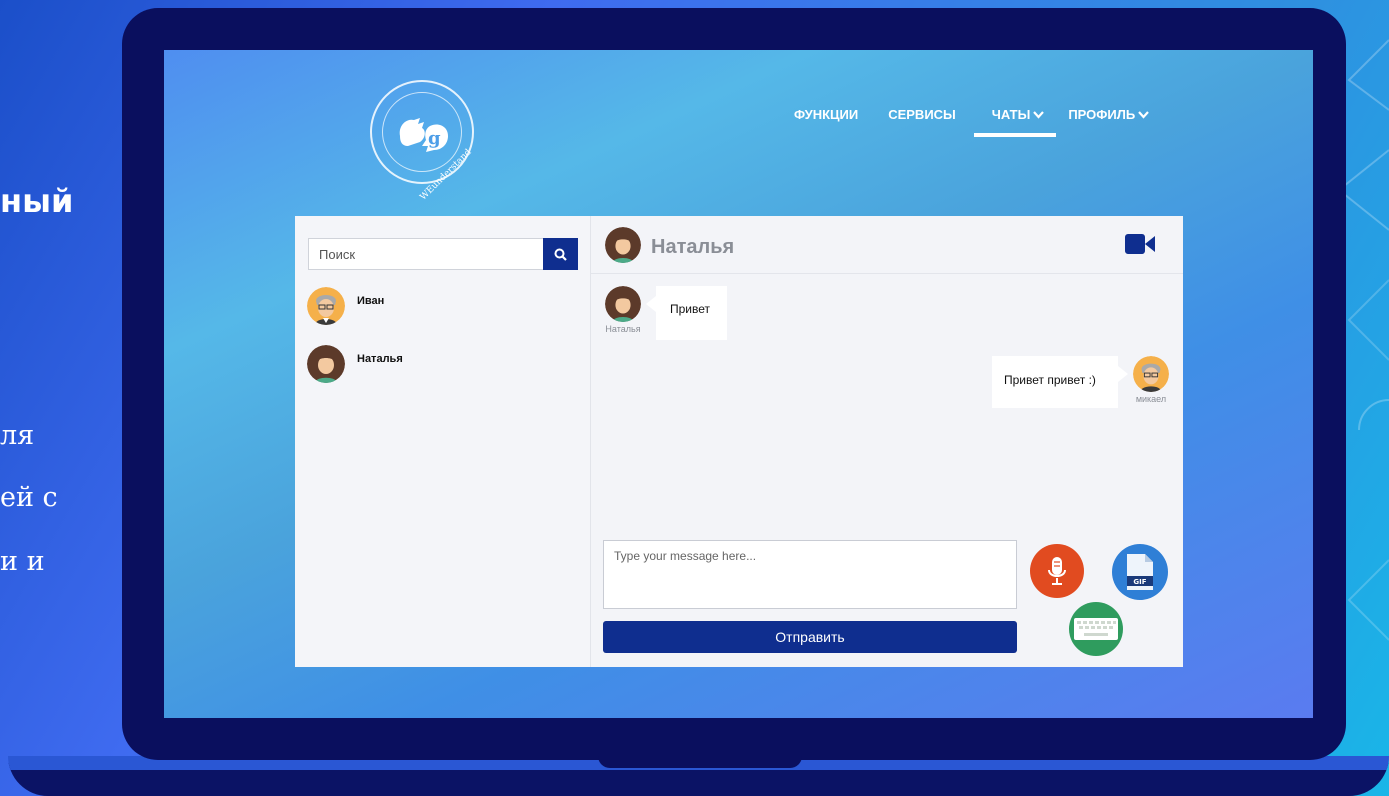  I want to click on contacts-sidebar: Иван Наталья, so click(443, 441).